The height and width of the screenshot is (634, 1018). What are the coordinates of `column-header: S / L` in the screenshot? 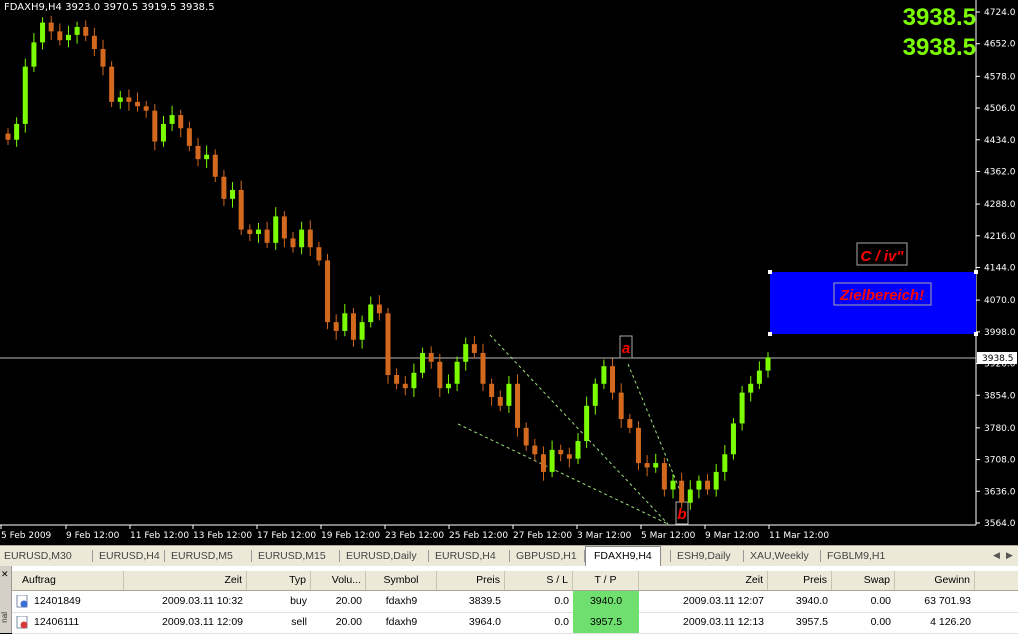 It's located at (539, 580).